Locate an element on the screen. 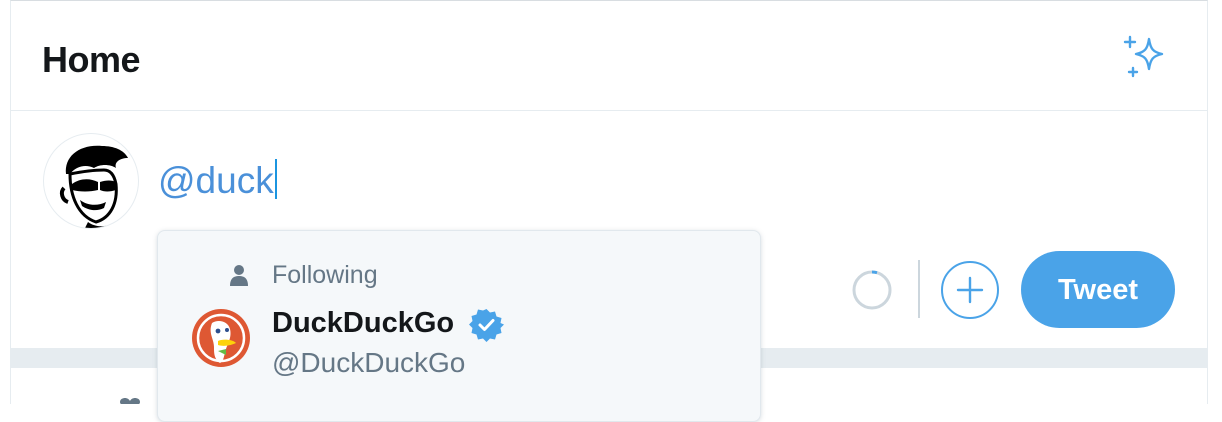 This screenshot has height=422, width=1222. compose-input-text: @duck is located at coordinates (216, 180).